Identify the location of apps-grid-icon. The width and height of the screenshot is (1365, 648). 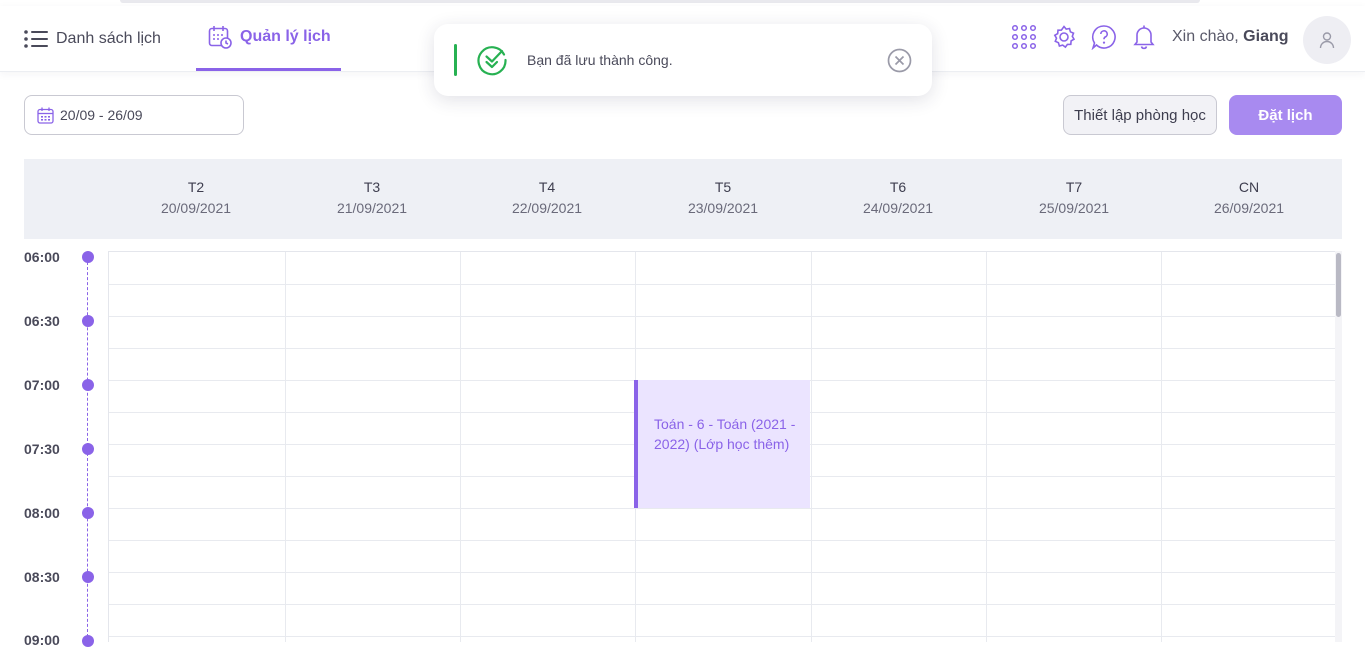
(1024, 37).